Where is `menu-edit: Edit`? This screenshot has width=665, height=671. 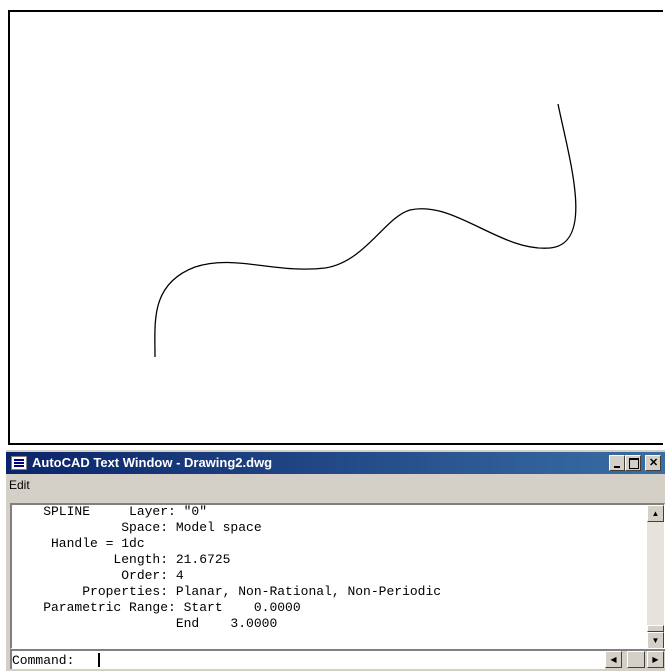 menu-edit: Edit is located at coordinates (19, 485).